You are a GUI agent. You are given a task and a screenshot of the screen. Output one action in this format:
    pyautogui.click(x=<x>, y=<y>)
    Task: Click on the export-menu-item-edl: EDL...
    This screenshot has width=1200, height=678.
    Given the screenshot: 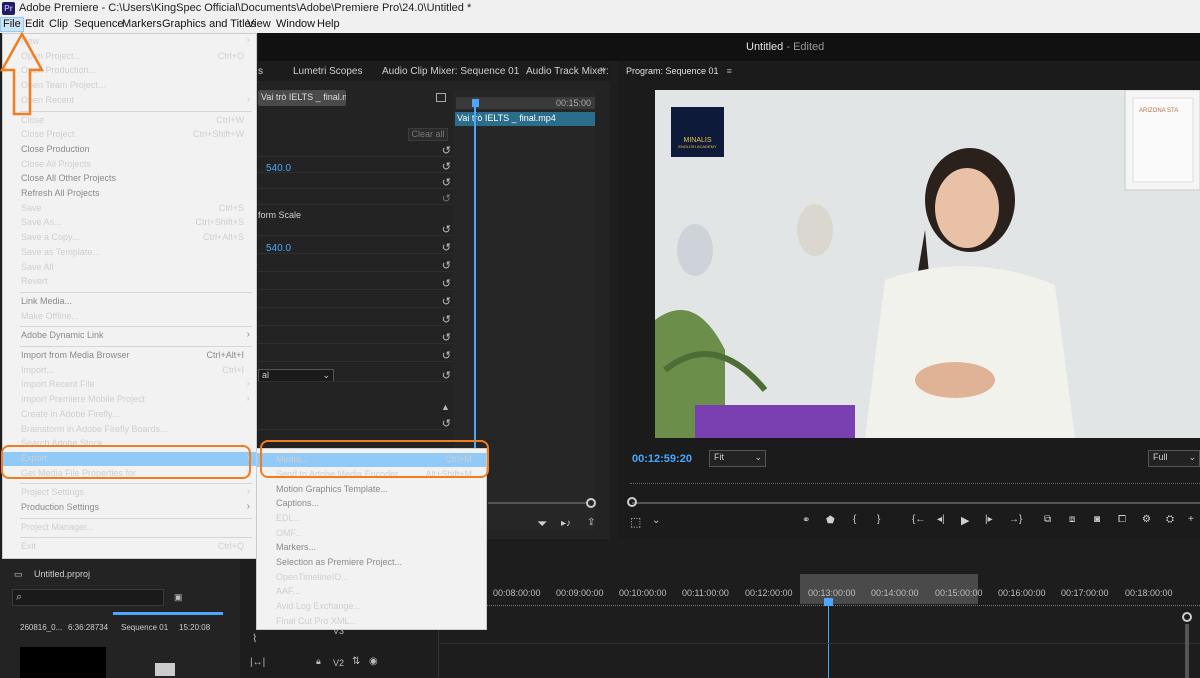 What is the action you would take?
    pyautogui.click(x=371, y=519)
    